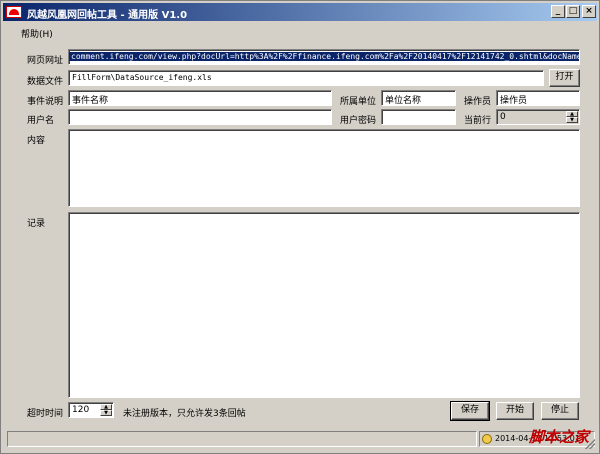 Image resolution: width=600 pixels, height=454 pixels. I want to click on menu-help: 帮助(H), so click(37, 33).